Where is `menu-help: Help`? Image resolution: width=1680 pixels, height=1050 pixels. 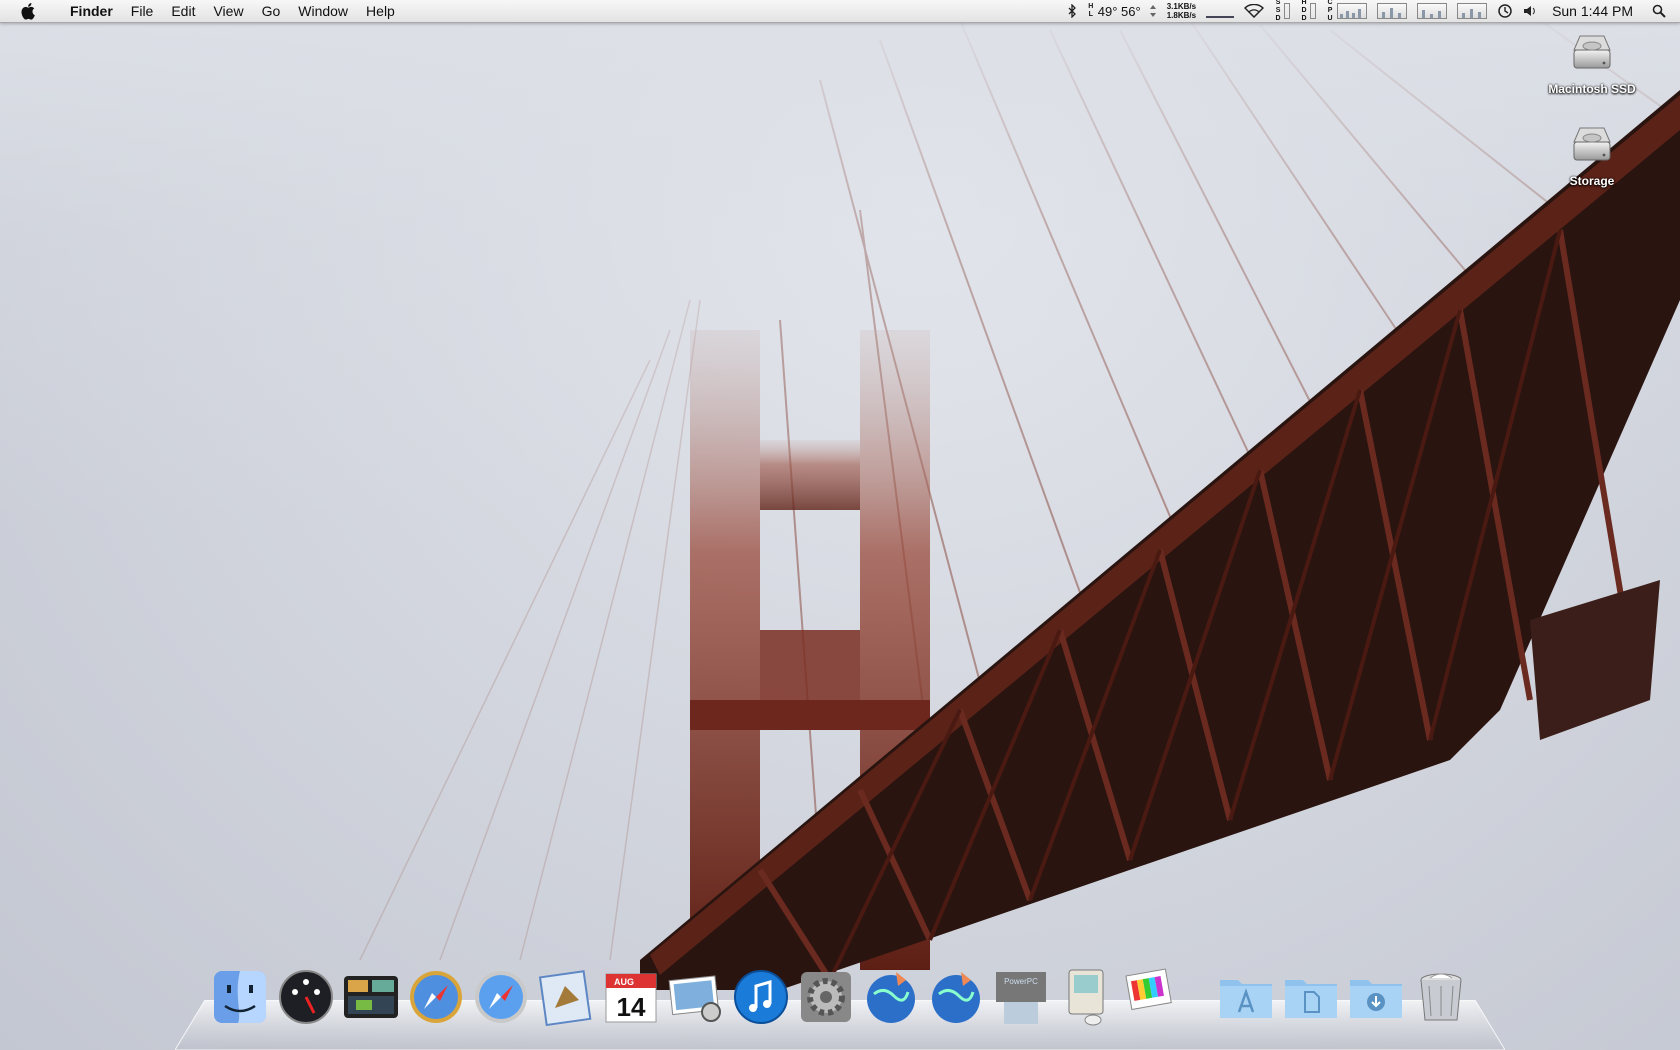 menu-help: Help is located at coordinates (380, 11).